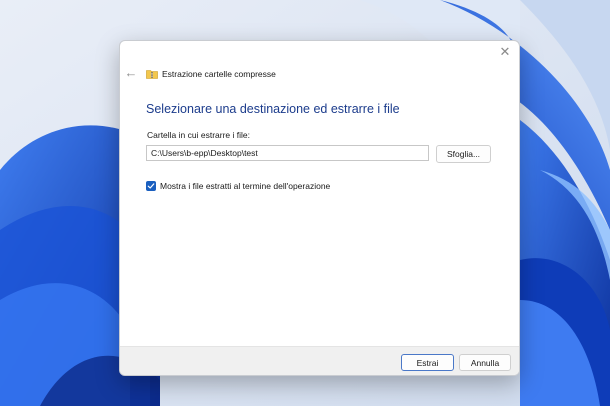 The height and width of the screenshot is (406, 610). I want to click on dialog-title-text: Estrazione cartelle compresse, so click(219, 74).